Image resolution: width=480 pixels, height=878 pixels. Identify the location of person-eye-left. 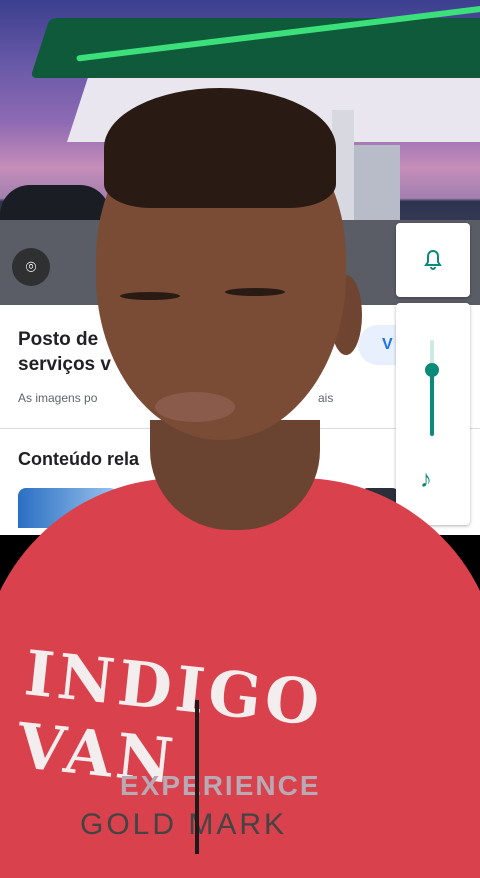
(150, 296).